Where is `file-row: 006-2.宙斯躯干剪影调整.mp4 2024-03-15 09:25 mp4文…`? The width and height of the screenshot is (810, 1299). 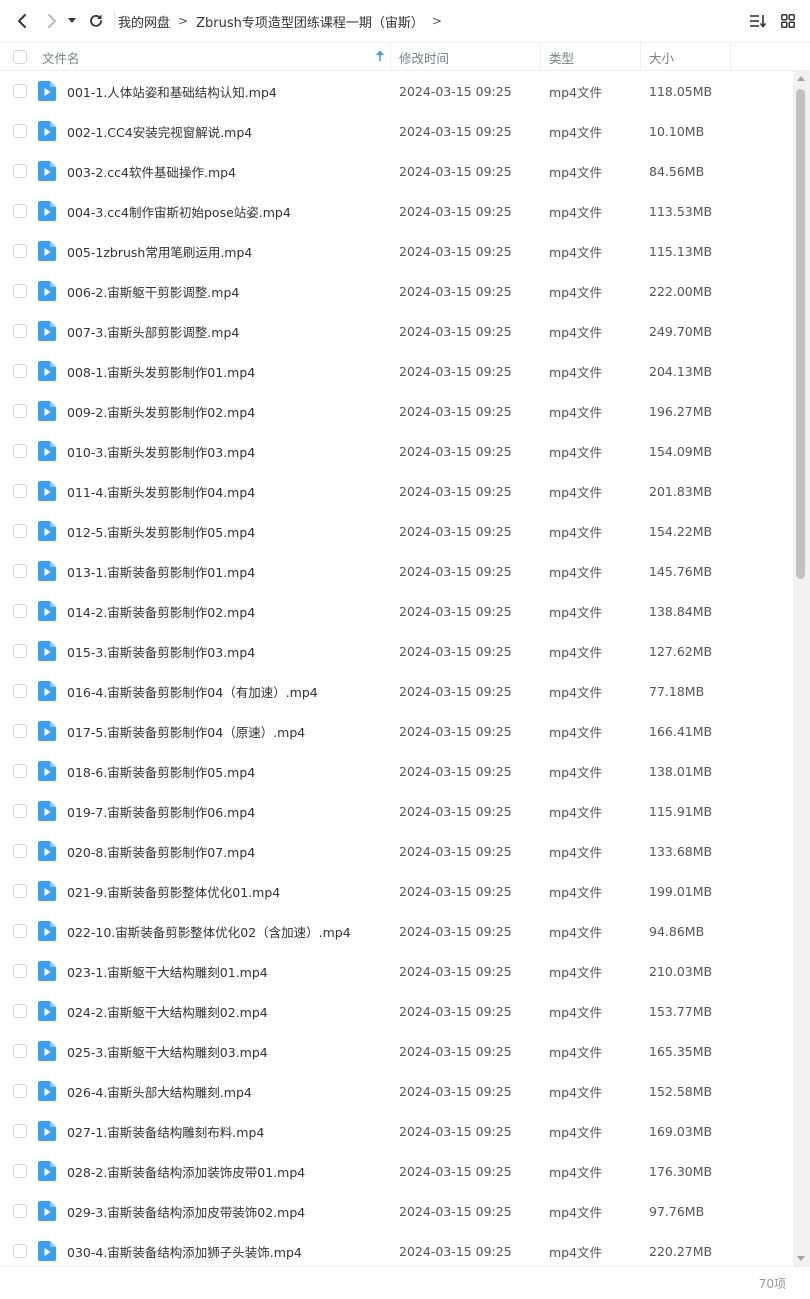
file-row: 006-2.宙斯躯干剪影调整.mp4 2024-03-15 09:25 mp4文… is located at coordinates (396, 291).